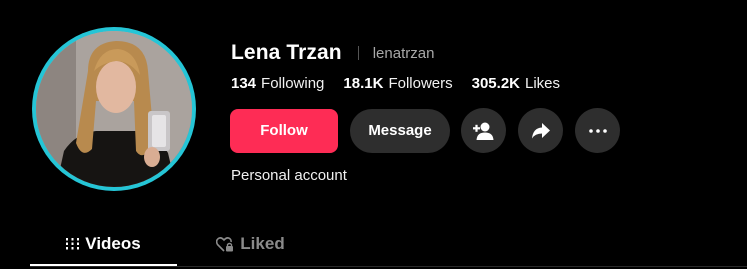 The width and height of the screenshot is (747, 269). I want to click on more-icon, so click(597, 130).